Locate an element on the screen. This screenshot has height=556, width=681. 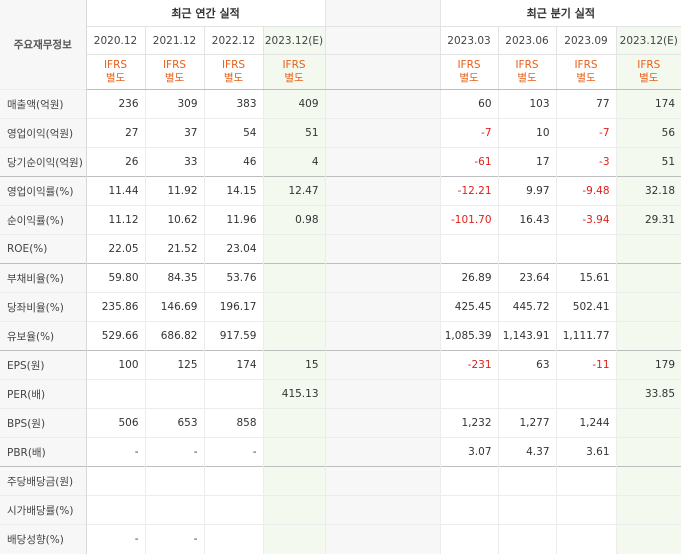
quarter-value-cell: -3 is located at coordinates (586, 162).